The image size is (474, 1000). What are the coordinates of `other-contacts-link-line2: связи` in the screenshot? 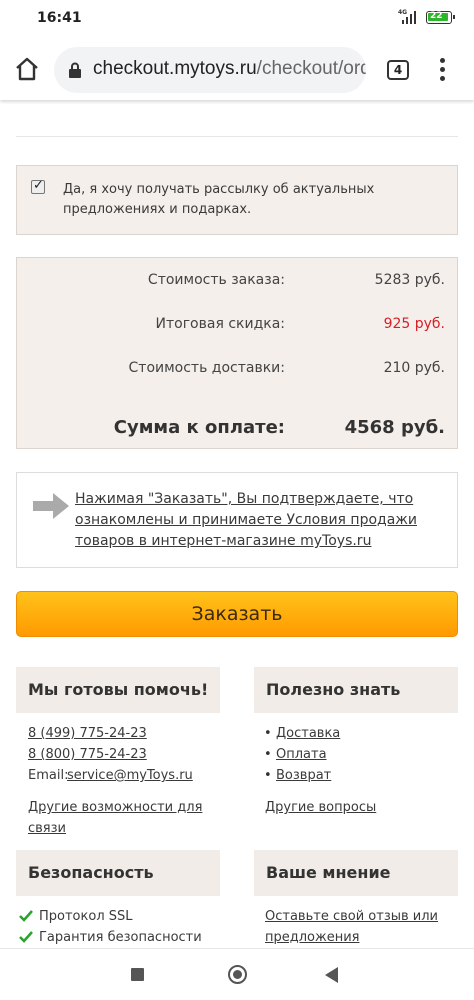 It's located at (47, 828).